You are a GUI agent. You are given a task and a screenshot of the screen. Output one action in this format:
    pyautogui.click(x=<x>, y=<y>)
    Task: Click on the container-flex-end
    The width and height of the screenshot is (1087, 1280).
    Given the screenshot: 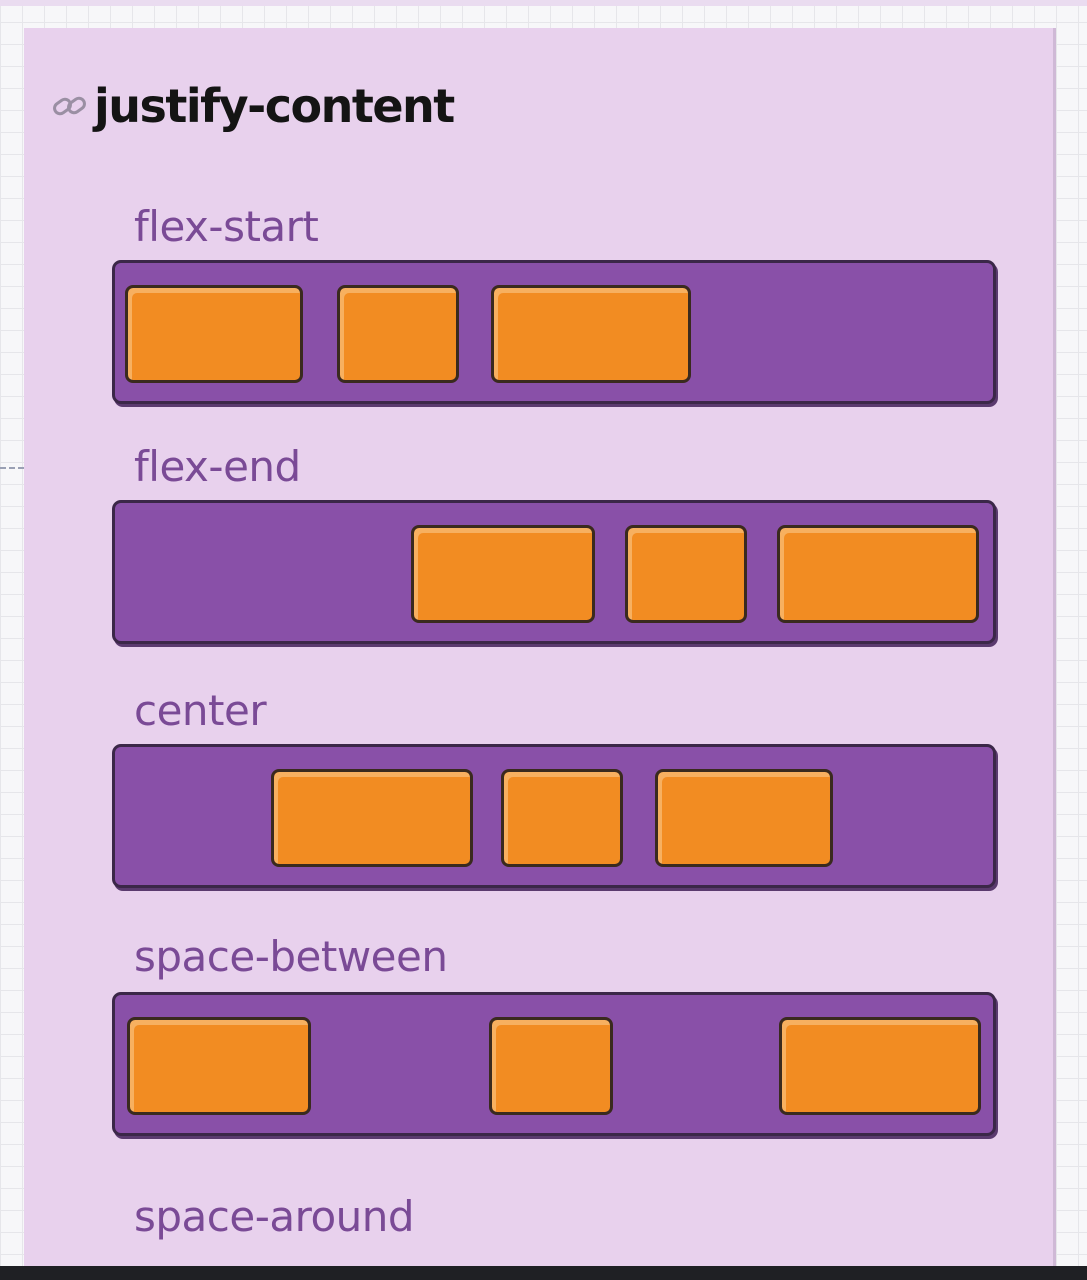 What is the action you would take?
    pyautogui.click(x=554, y=572)
    